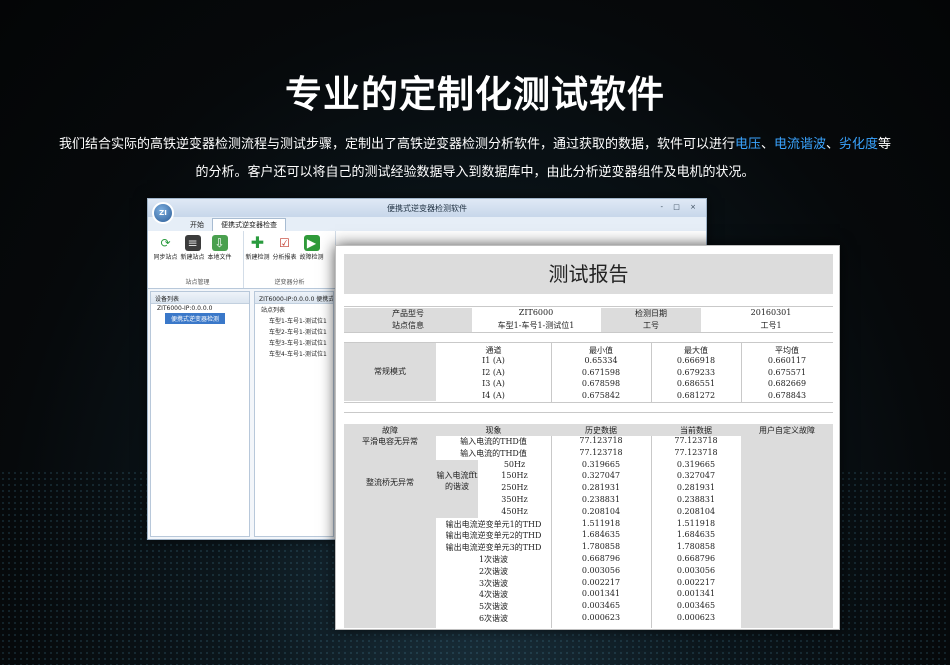 The height and width of the screenshot is (665, 950). What do you see at coordinates (696, 488) in the screenshot?
I see `current-cell: 0.281931` at bounding box center [696, 488].